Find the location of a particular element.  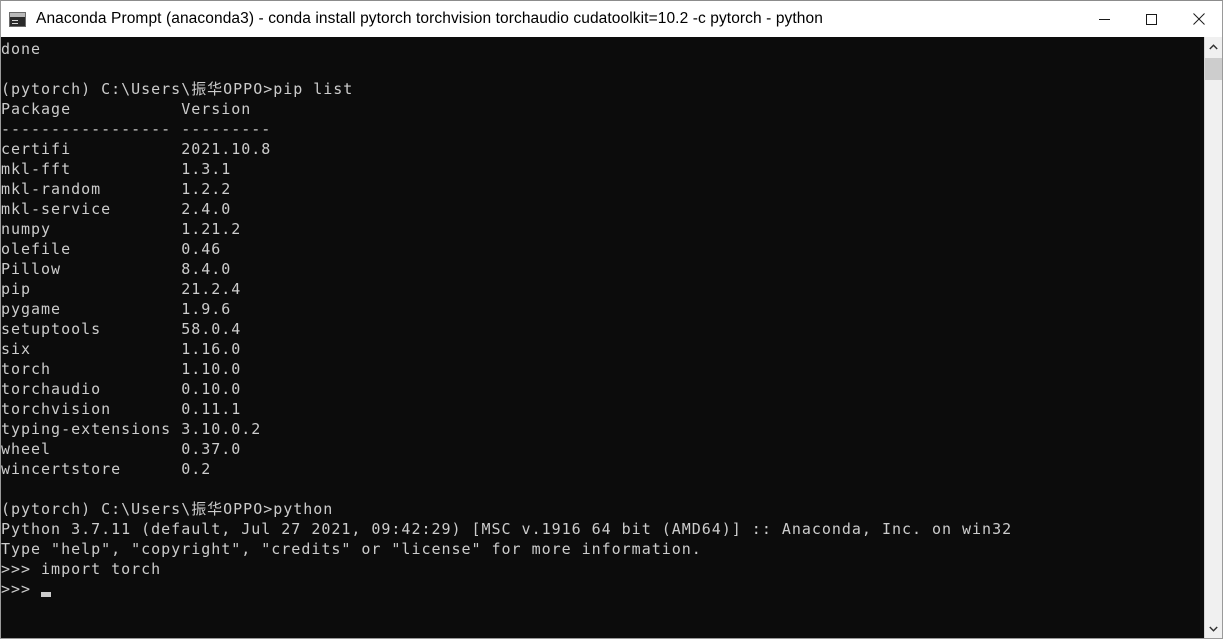

console-line: certifi 2021.10.8 is located at coordinates (136, 149).